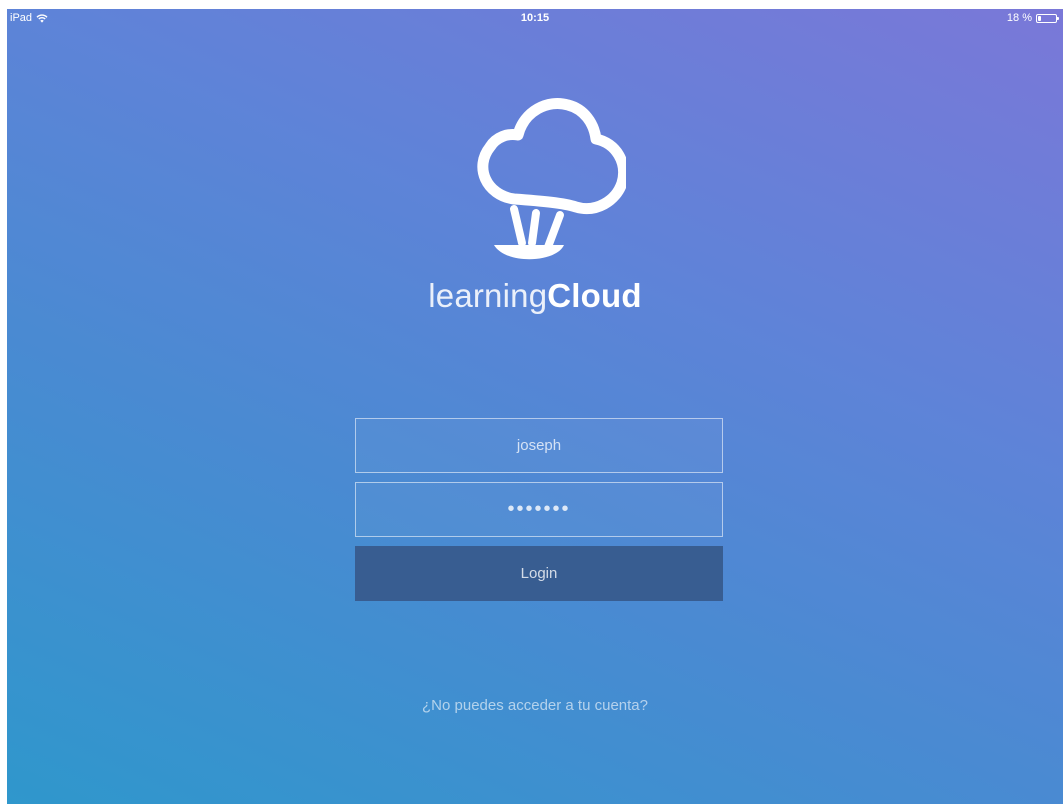 This screenshot has height=804, width=1063. I want to click on battery-fill, so click(1040, 18).